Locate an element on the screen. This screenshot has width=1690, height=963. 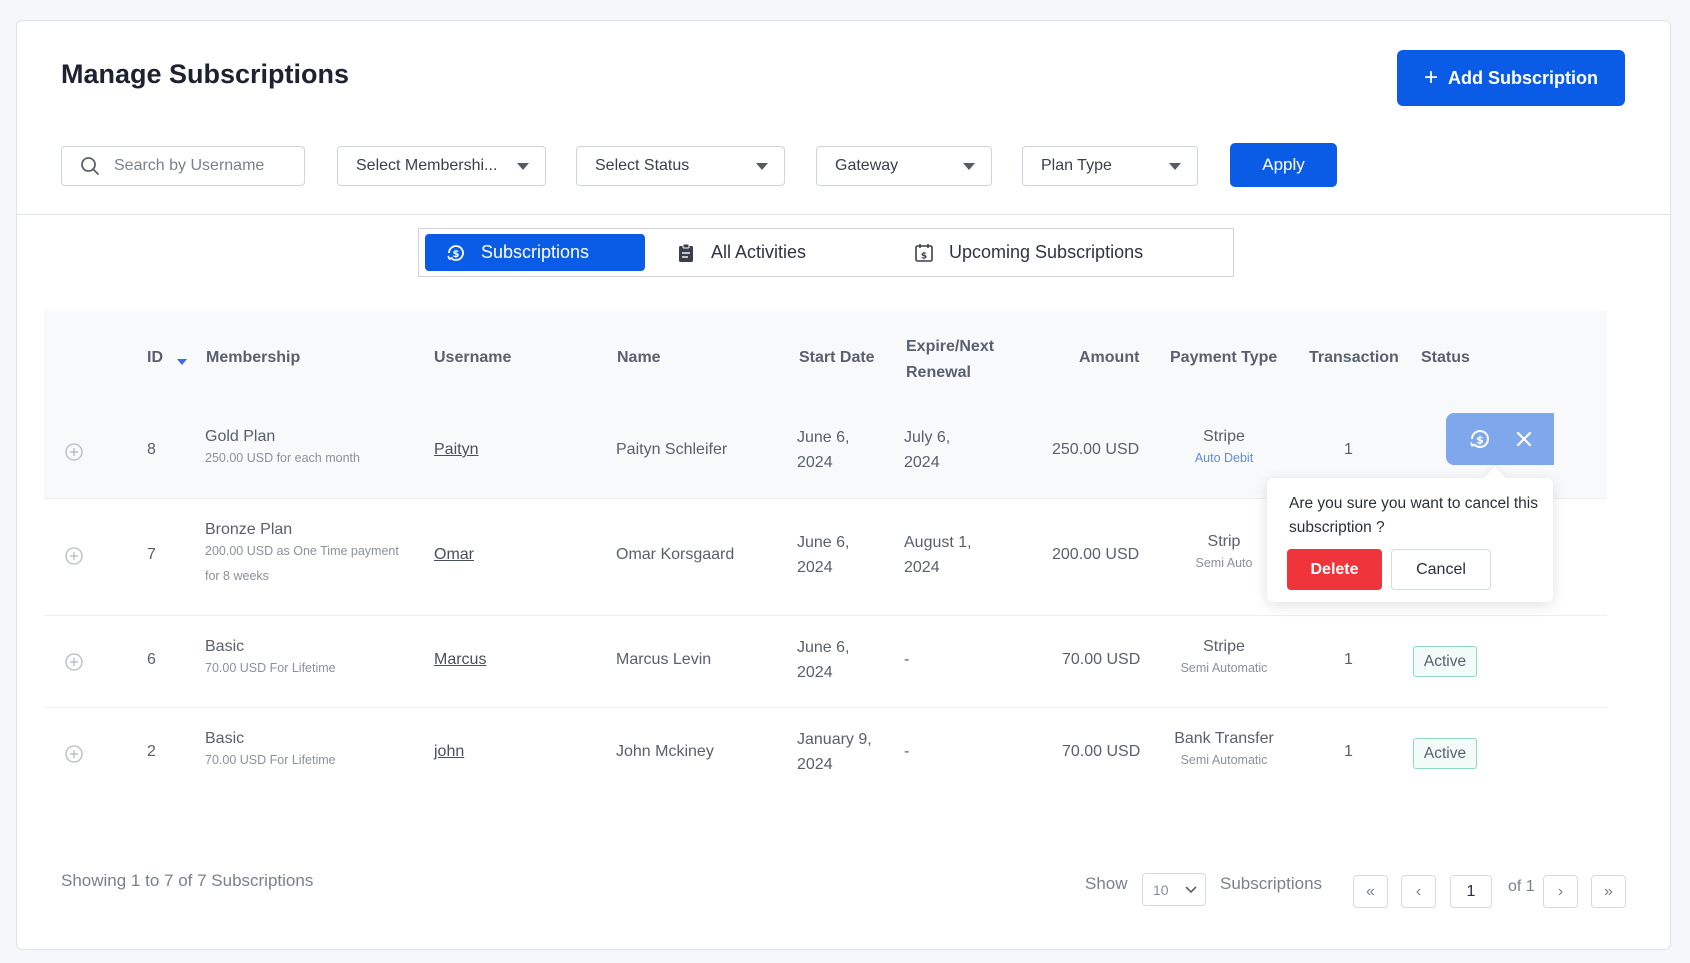
expire-date-line2: 2024 is located at coordinates (922, 462).